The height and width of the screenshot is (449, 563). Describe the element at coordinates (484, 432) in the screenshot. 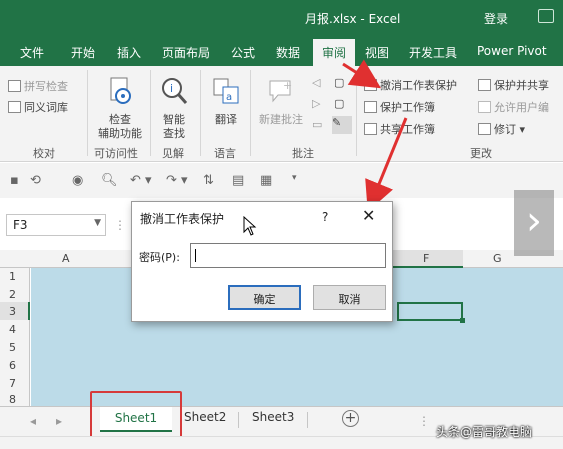

I see `watermark: 头条@雷哥教电脑` at that location.